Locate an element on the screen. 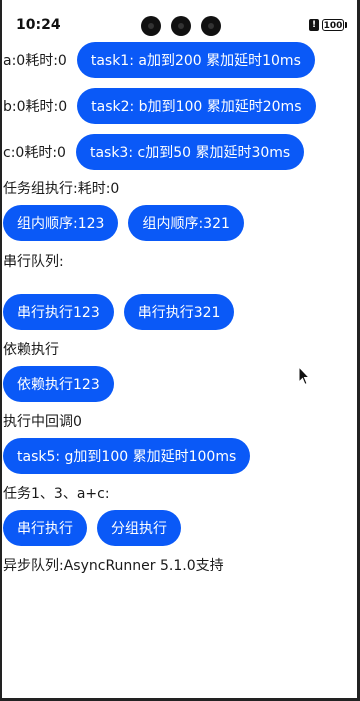  serial-321-button: 串行执行321 is located at coordinates (179, 312).